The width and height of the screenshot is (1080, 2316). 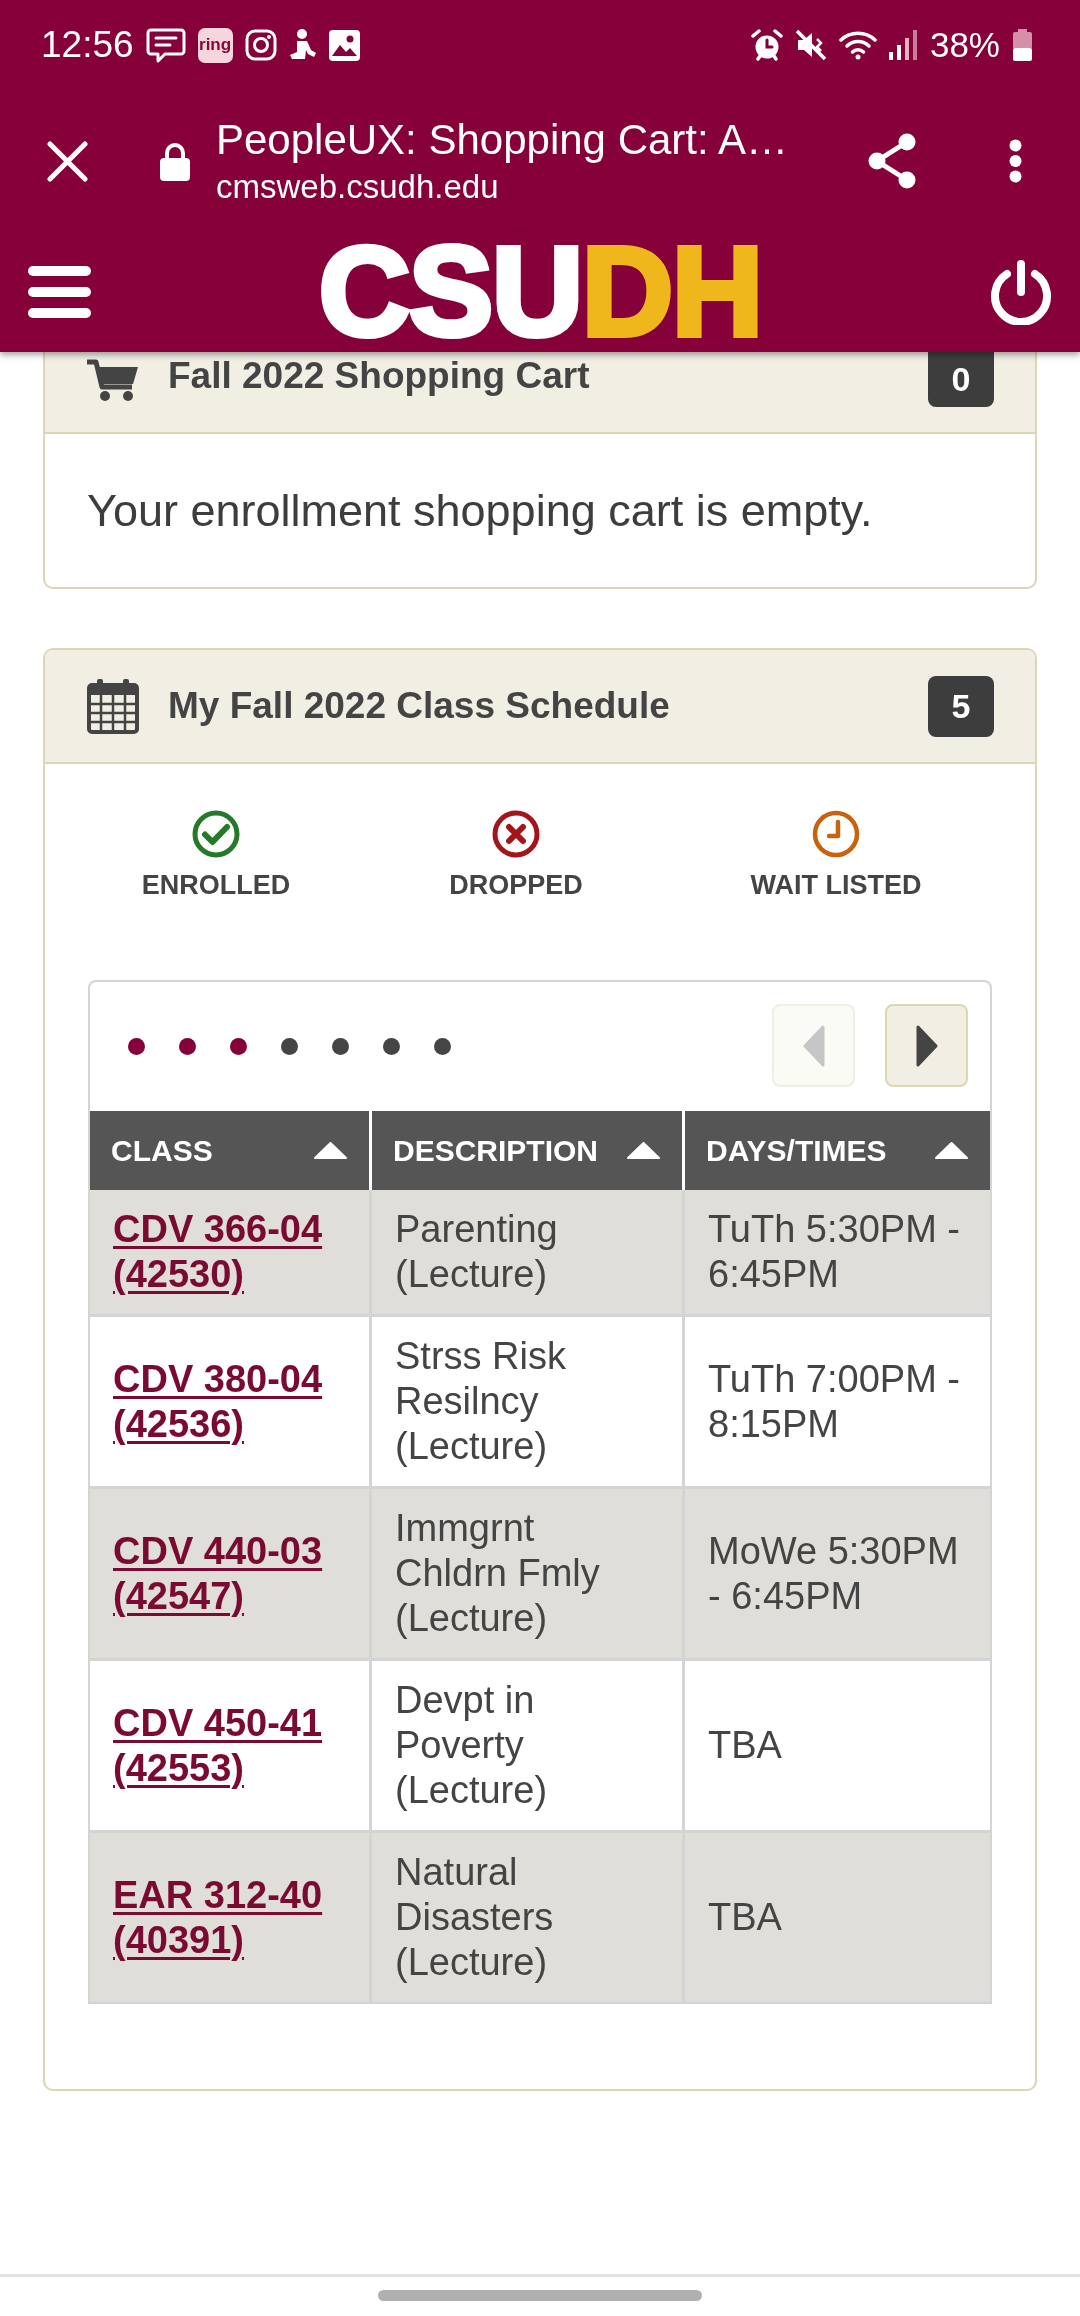 What do you see at coordinates (837, 1916) in the screenshot?
I see `table-cell: TBA` at bounding box center [837, 1916].